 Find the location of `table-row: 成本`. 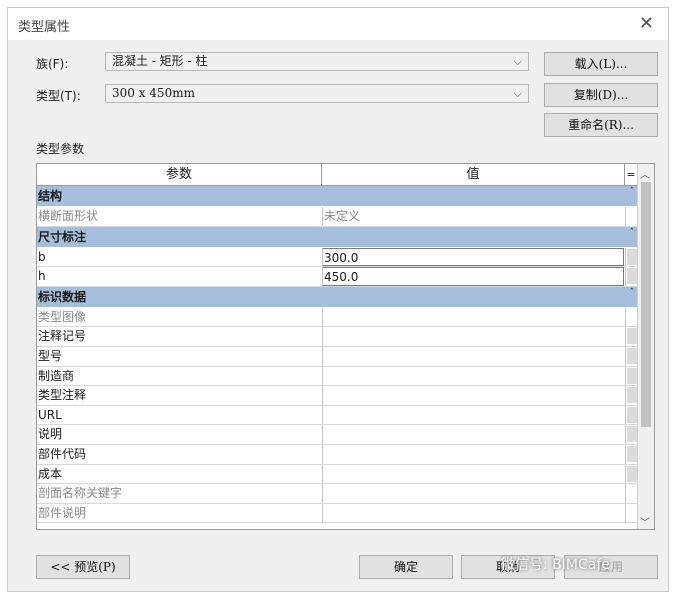

table-row: 成本 is located at coordinates (337, 474).